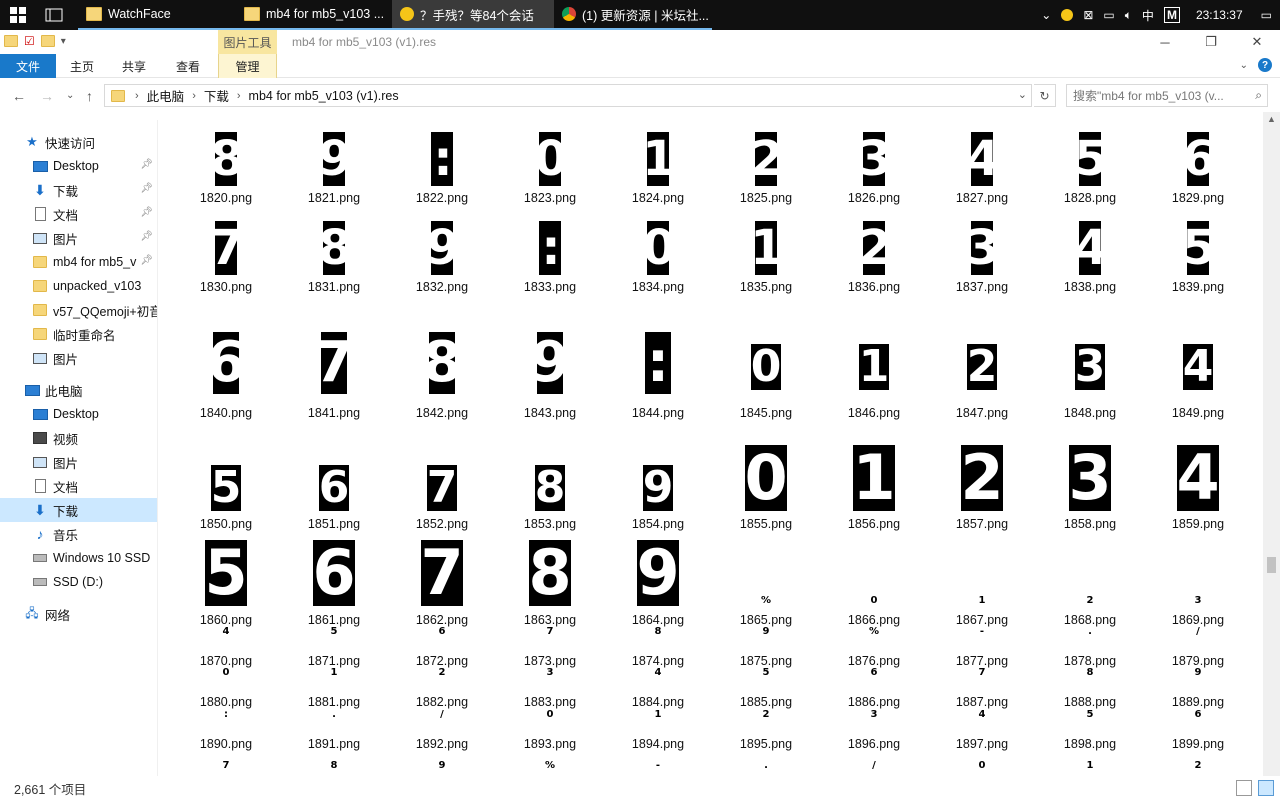 This screenshot has height=800, width=1280. Describe the element at coordinates (1090, 768) in the screenshot. I see `file-tile: 1` at that location.